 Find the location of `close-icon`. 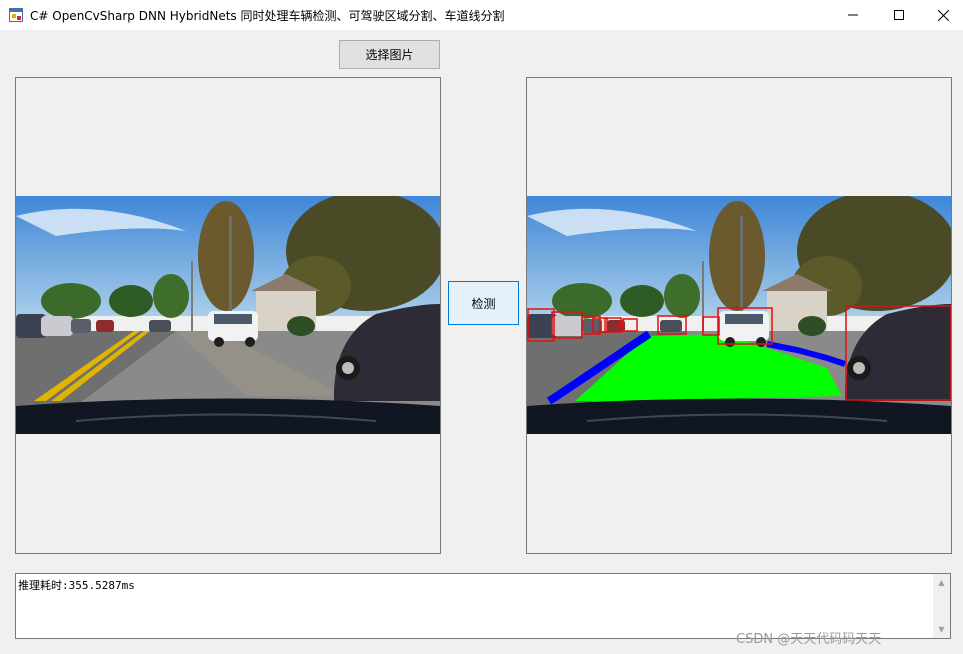

close-icon is located at coordinates (943, 15).